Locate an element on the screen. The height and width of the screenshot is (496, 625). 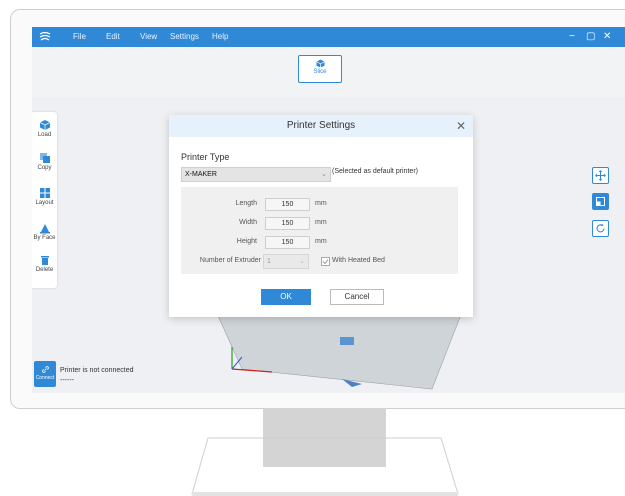
menu-edit: Edit is located at coordinates (113, 37).